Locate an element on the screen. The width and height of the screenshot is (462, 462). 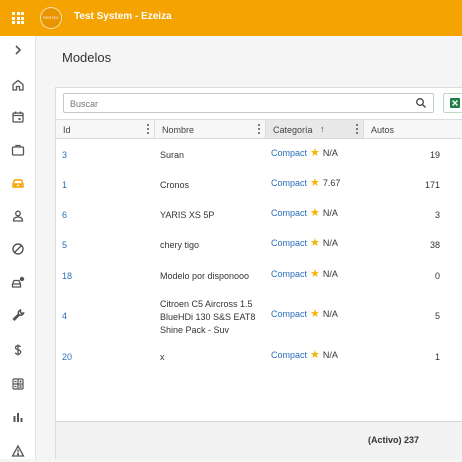
home-icon is located at coordinates (18, 85).